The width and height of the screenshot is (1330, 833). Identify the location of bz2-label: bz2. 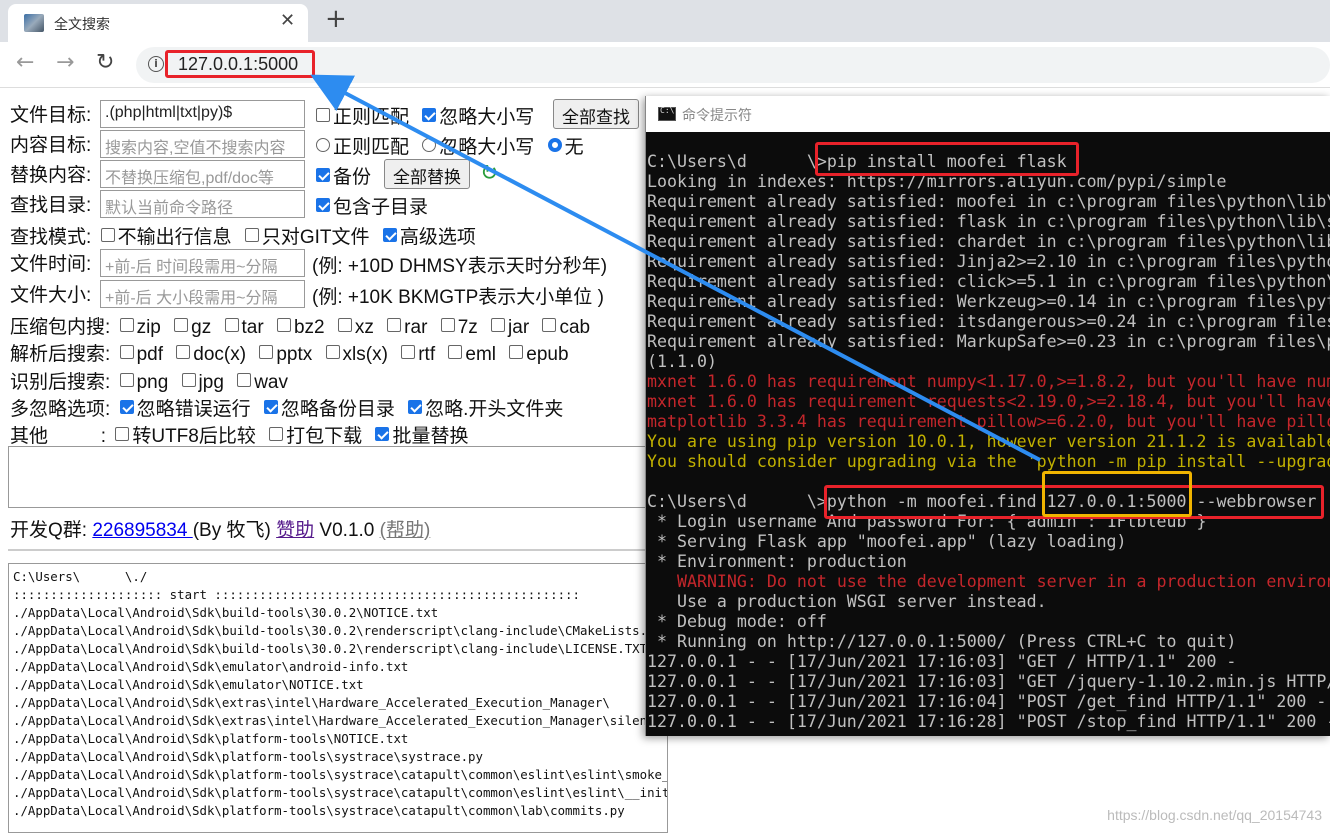
(309, 327).